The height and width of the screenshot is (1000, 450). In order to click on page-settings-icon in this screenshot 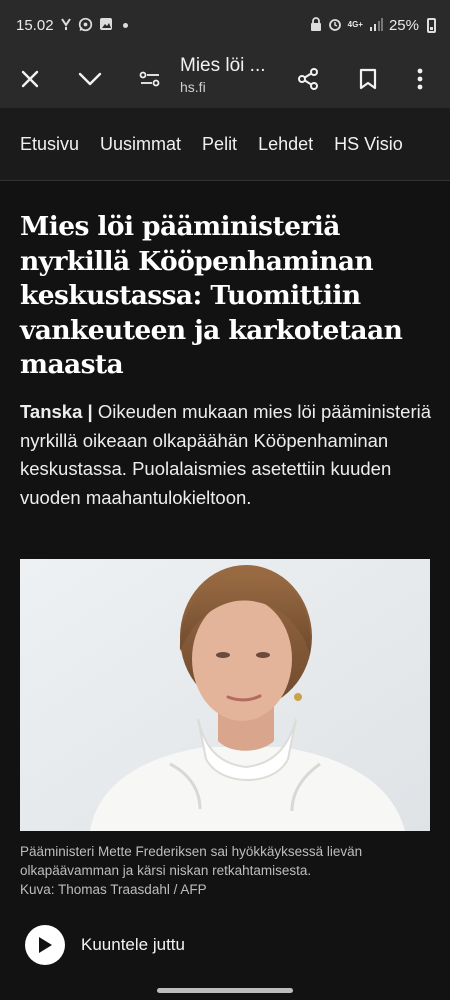, I will do `click(149, 79)`.